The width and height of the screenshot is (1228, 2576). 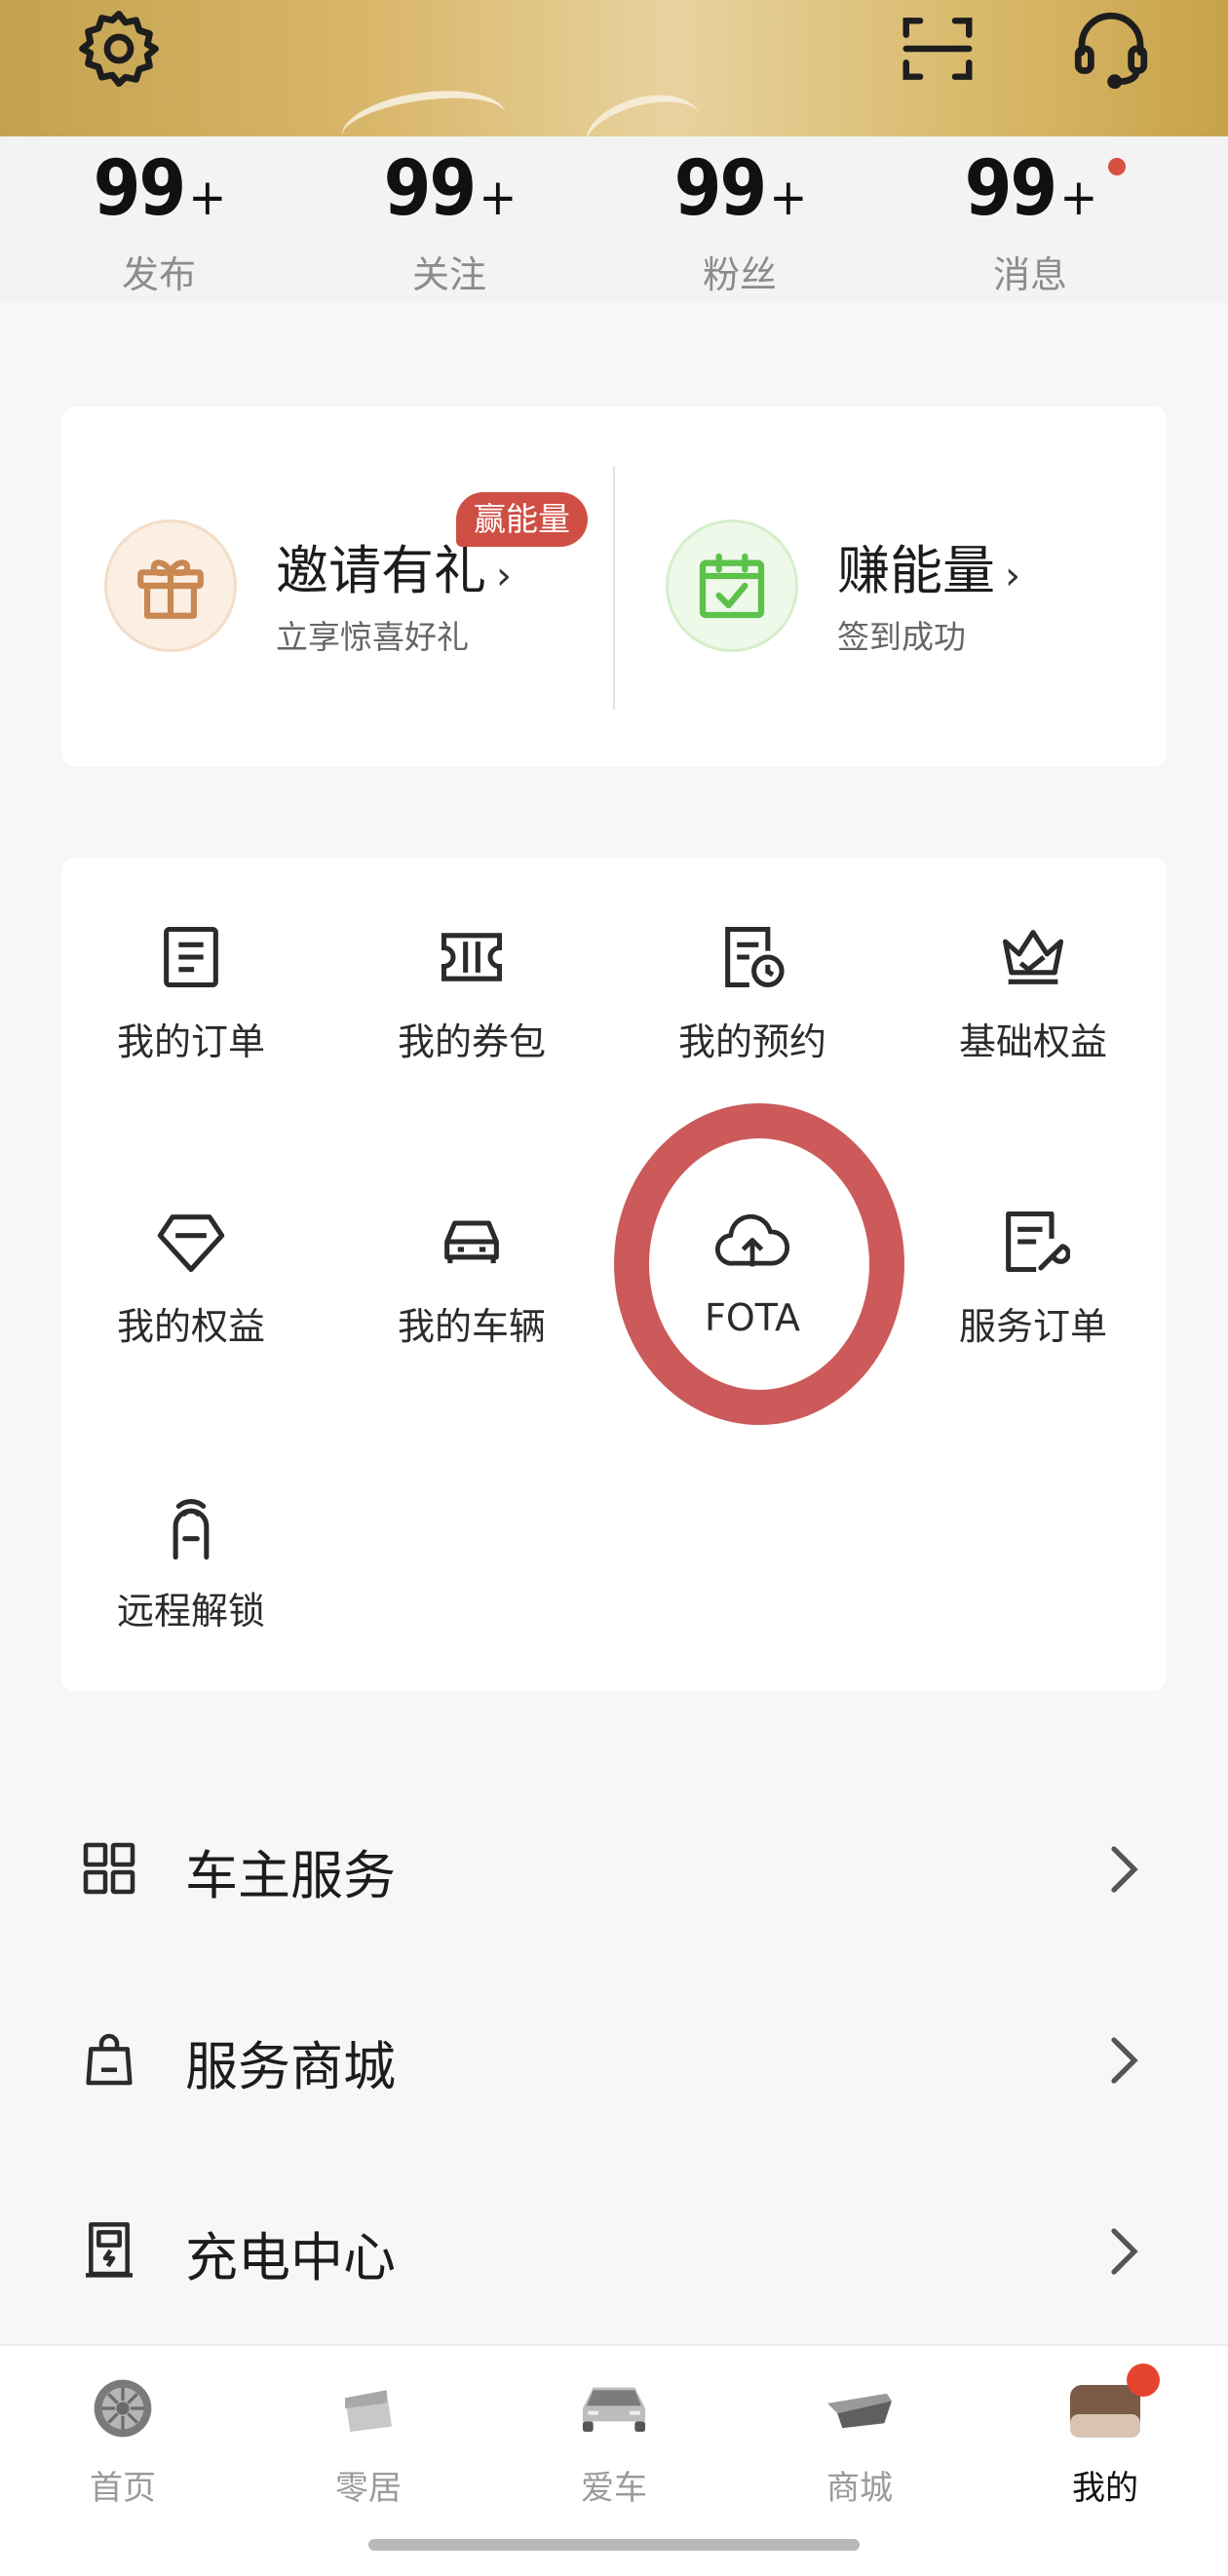 What do you see at coordinates (290, 2066) in the screenshot?
I see `list-item-label: 服务商城` at bounding box center [290, 2066].